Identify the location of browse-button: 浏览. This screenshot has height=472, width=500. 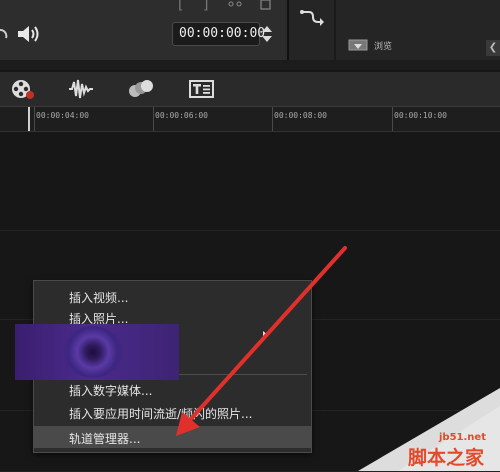
(377, 46).